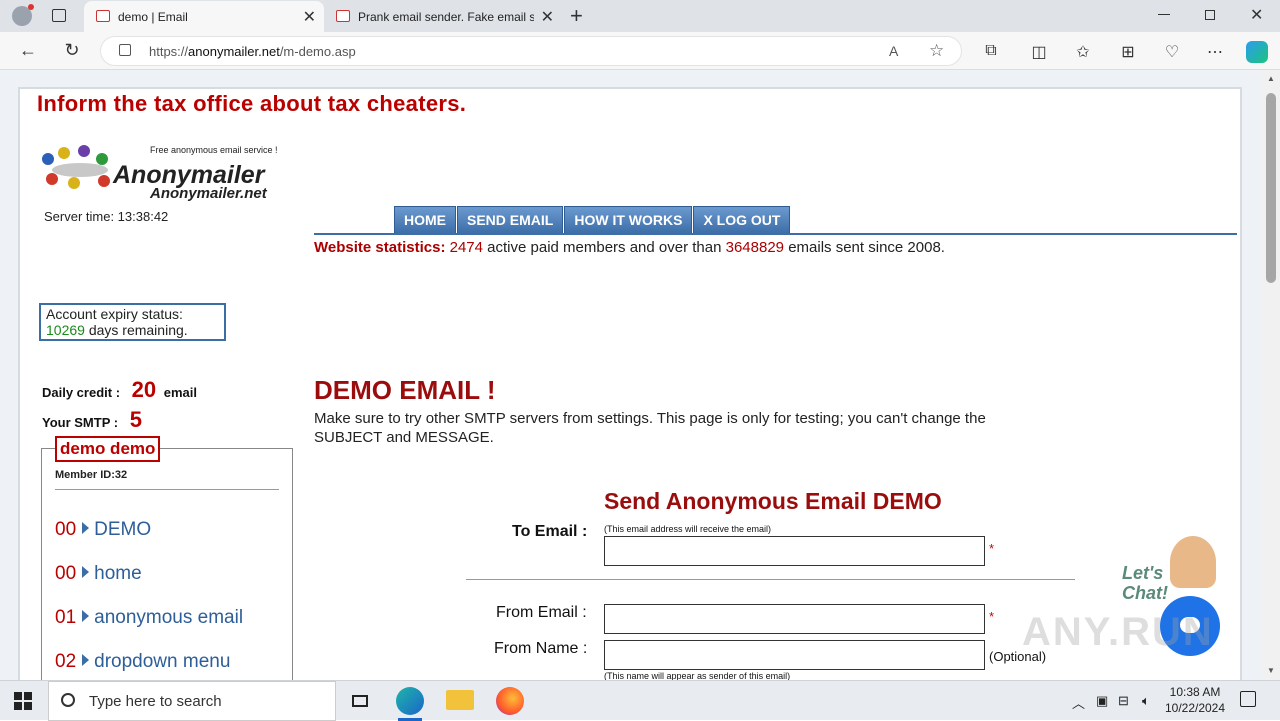 This screenshot has height=721, width=1280. I want to click on send-form-heading: Send Anonymous Email DEMO, so click(773, 501).